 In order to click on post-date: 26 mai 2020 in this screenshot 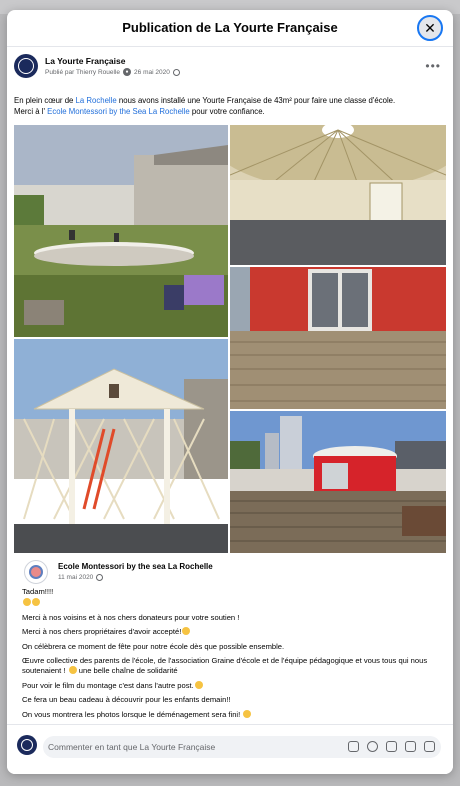, I will do `click(152, 72)`.